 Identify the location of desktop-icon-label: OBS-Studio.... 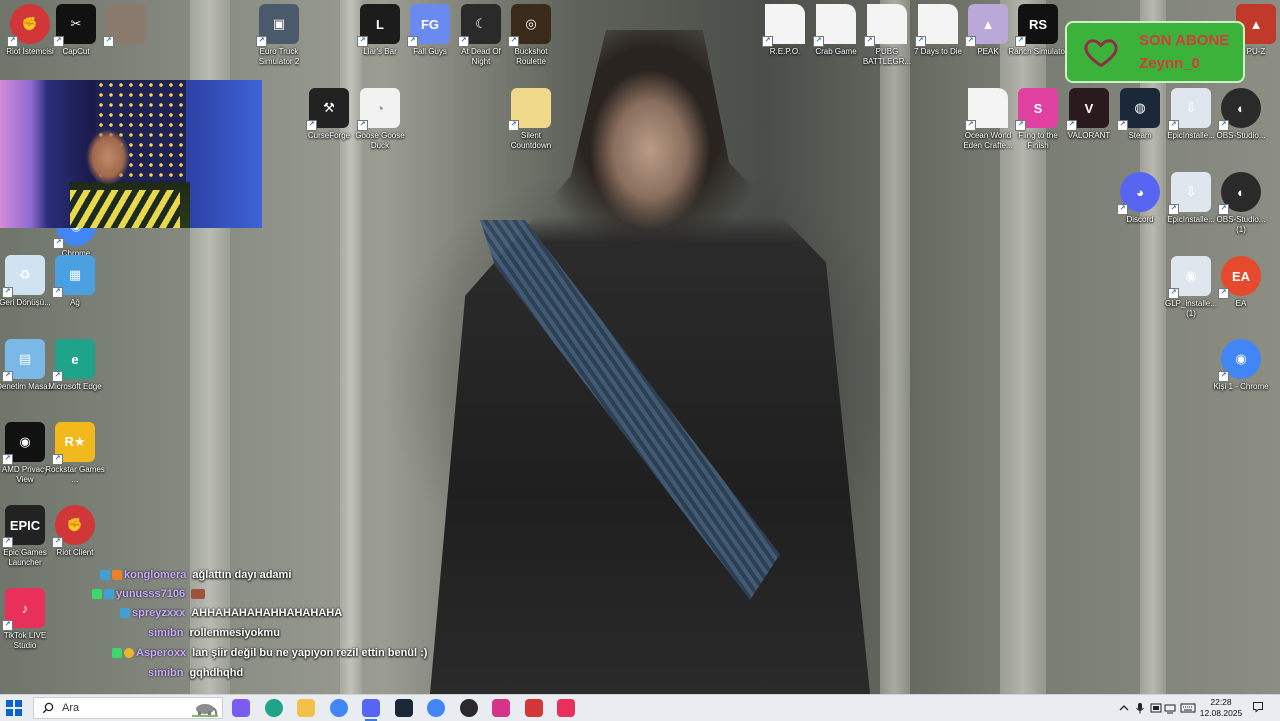
(1241, 135).